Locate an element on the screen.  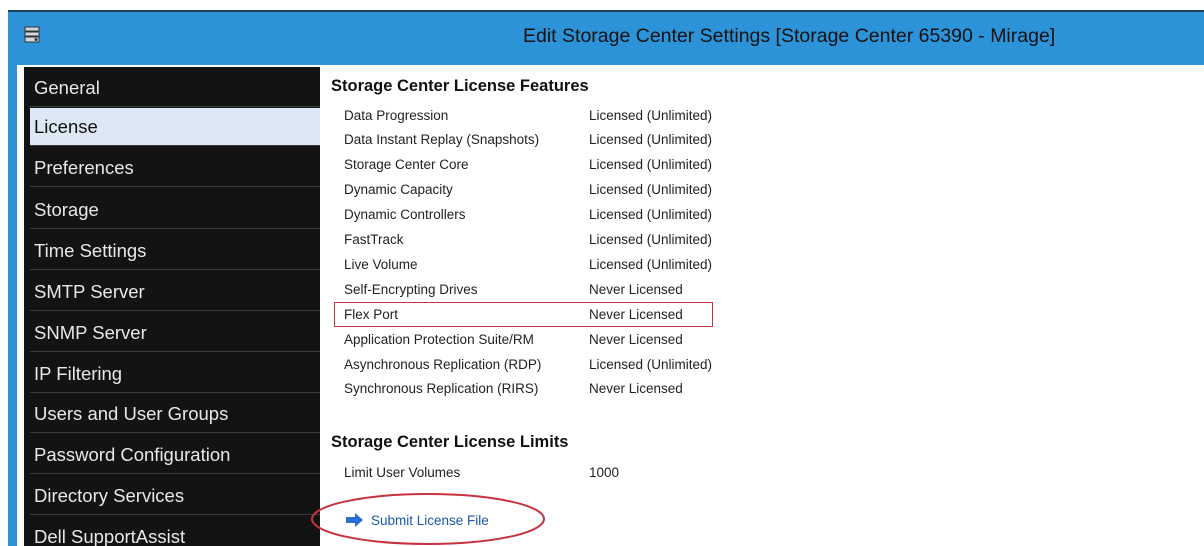
storage-manager-icon is located at coordinates (32, 34).